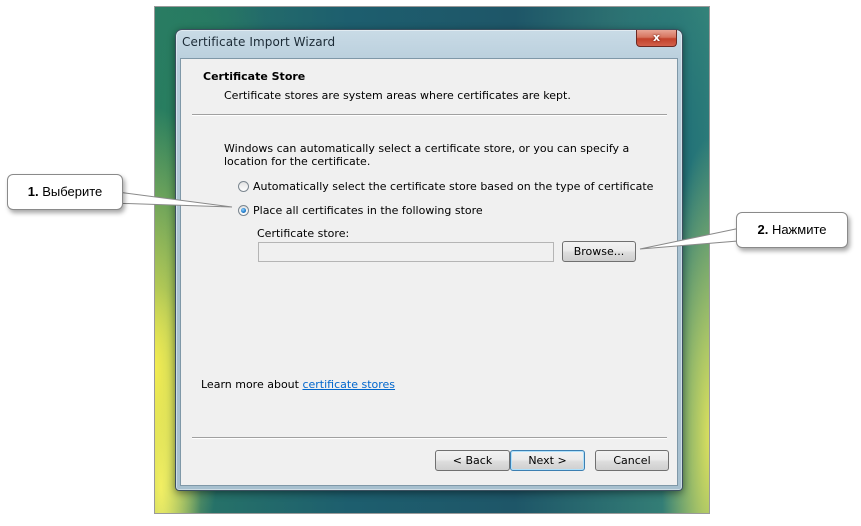 The height and width of the screenshot is (526, 861). What do you see at coordinates (406, 252) in the screenshot?
I see `certificate-store-field` at bounding box center [406, 252].